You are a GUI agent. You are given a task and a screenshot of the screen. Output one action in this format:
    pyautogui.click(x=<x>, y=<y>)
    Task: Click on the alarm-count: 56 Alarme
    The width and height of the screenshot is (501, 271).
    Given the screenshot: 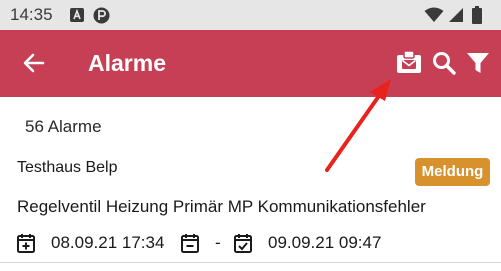 What is the action you would take?
    pyautogui.click(x=63, y=126)
    